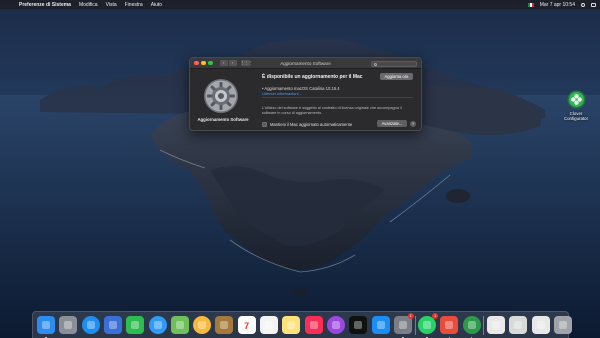 Image resolution: width=600 pixels, height=338 pixels. I want to click on mail-icon, so click(449, 325).